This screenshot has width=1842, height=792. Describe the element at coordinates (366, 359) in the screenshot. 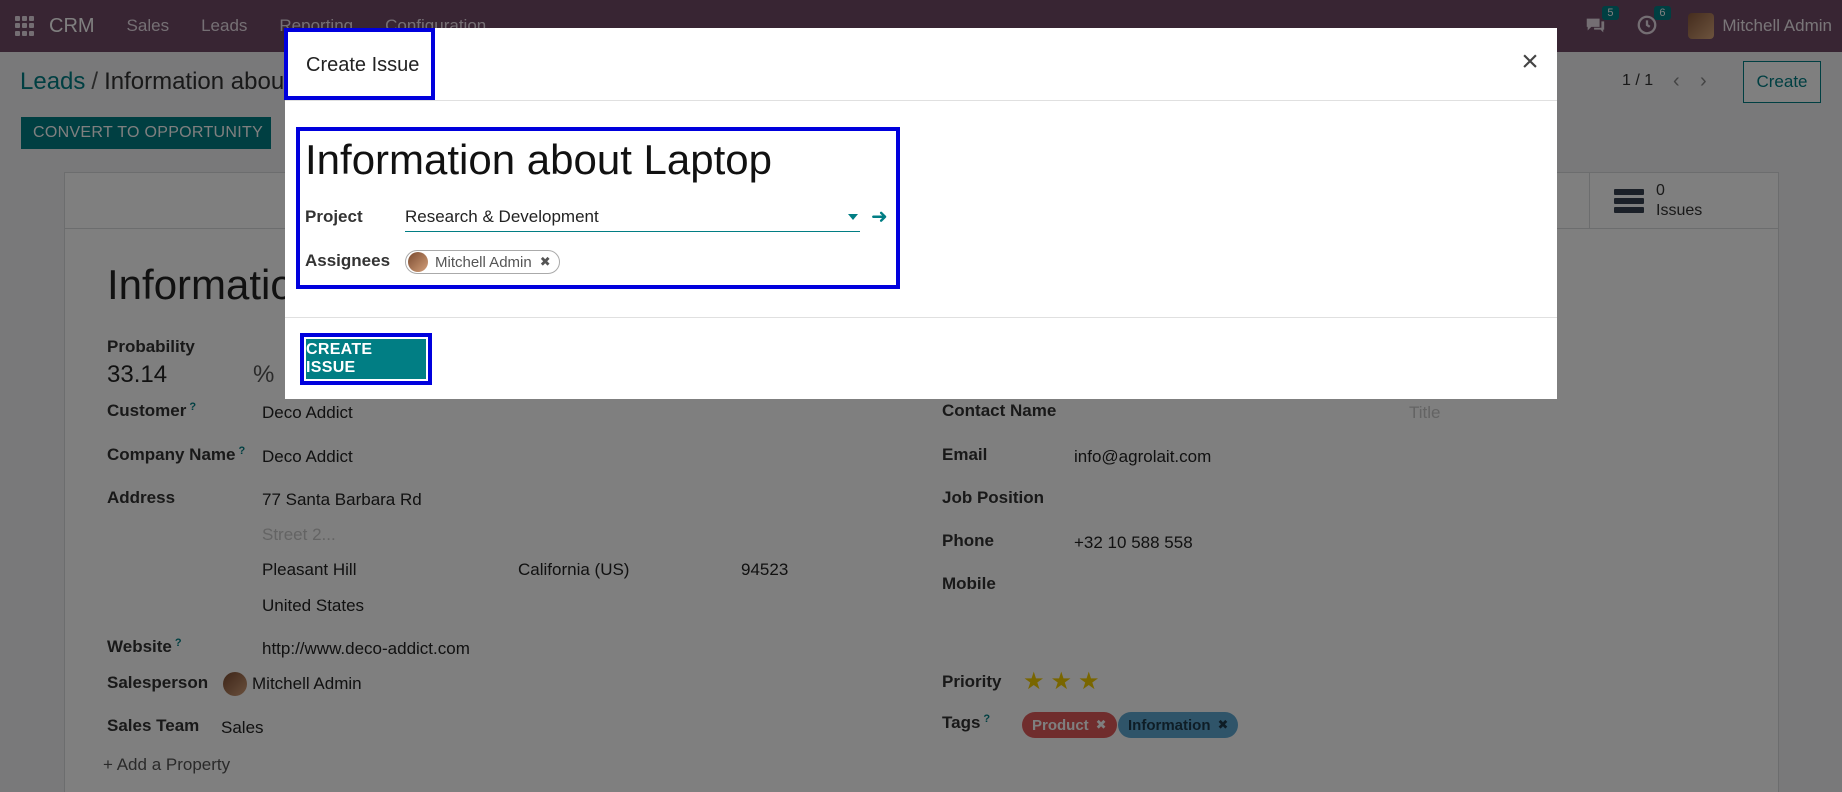

I see `create-issue-button: CREATE ISSUE` at that location.